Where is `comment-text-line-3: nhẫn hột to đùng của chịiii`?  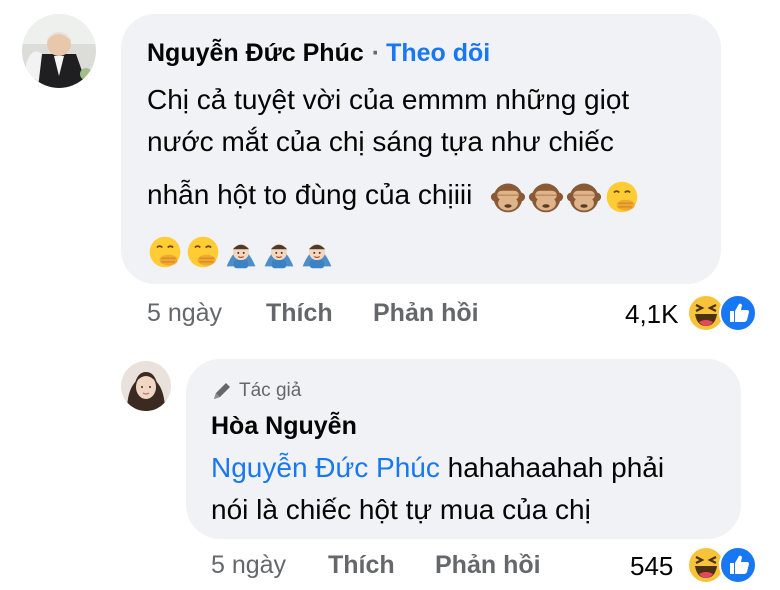
comment-text-line-3: nhẫn hột to đùng của chịiii is located at coordinates (394, 195).